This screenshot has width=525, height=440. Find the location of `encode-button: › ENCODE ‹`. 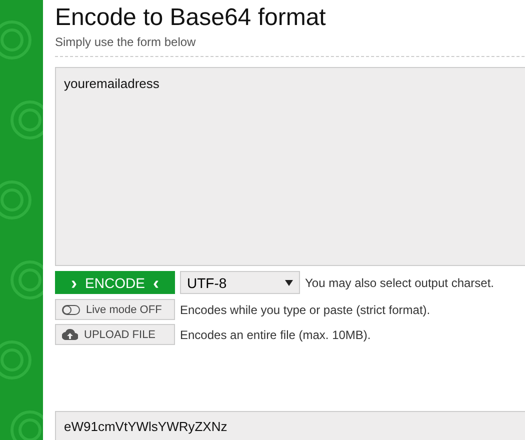

encode-button: › ENCODE ‹ is located at coordinates (115, 282).